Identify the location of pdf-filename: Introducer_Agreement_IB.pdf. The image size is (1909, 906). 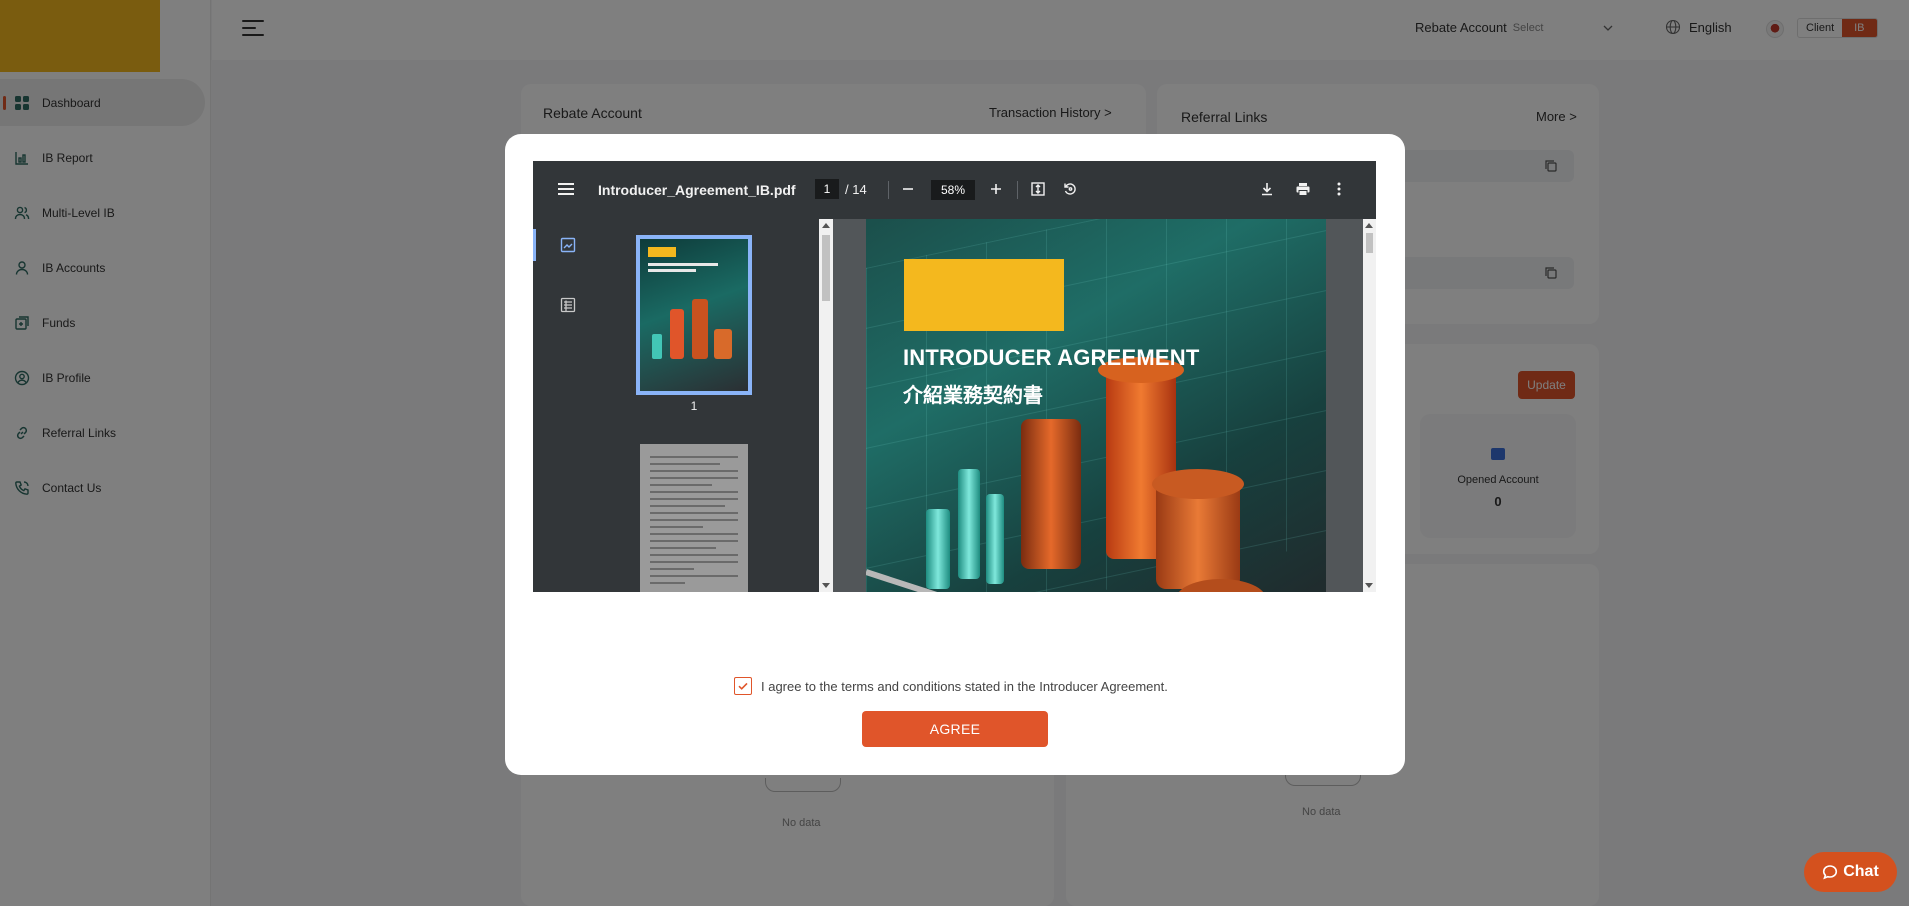
(697, 190).